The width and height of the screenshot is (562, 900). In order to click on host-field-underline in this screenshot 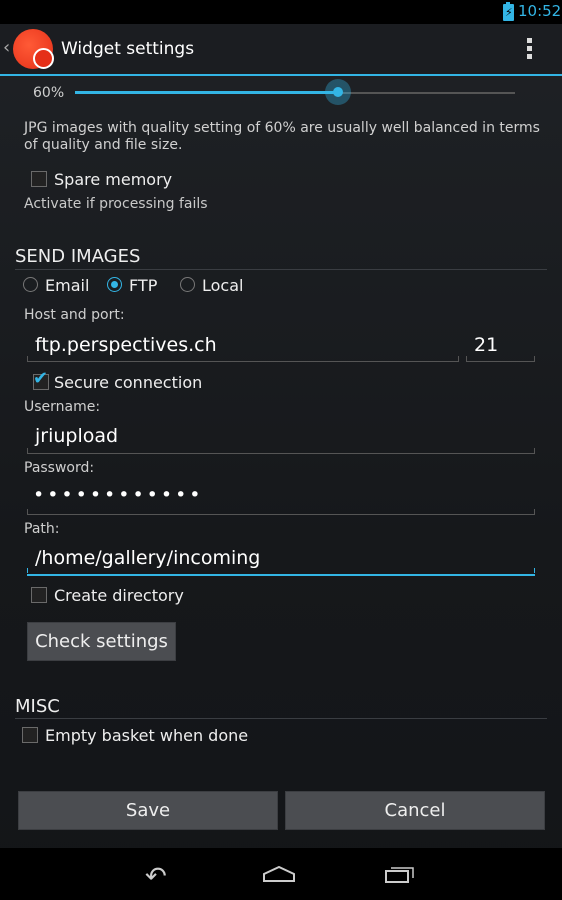, I will do `click(243, 361)`.